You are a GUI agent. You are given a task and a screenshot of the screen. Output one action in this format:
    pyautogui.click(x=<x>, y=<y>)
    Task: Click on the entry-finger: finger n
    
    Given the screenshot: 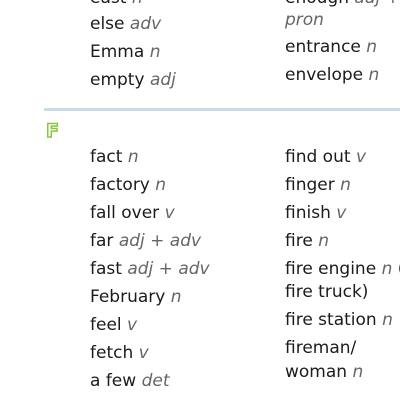 What is the action you would take?
    pyautogui.click(x=318, y=185)
    